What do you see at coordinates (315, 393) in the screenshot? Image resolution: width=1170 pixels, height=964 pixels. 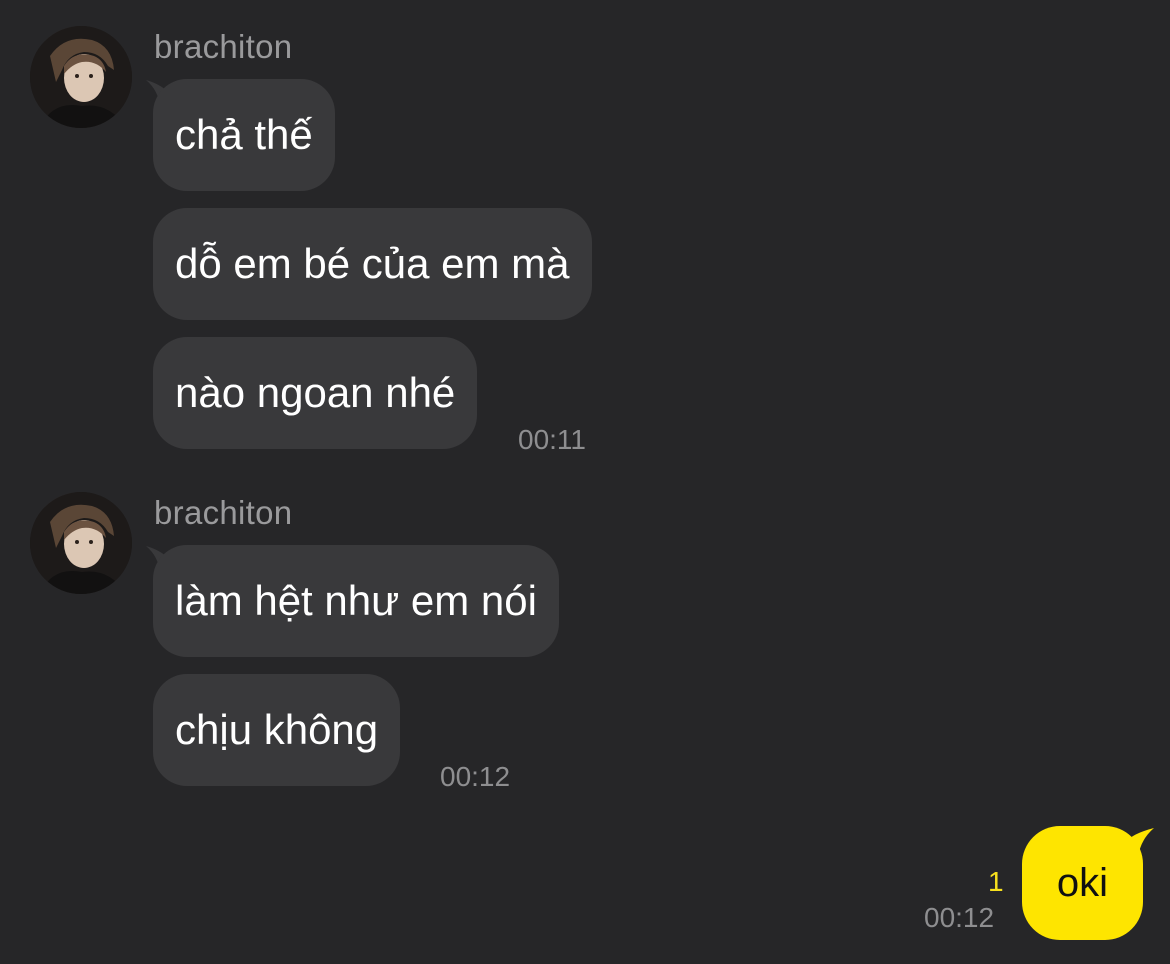 I see `incoming-message: nào ngoan nhé` at bounding box center [315, 393].